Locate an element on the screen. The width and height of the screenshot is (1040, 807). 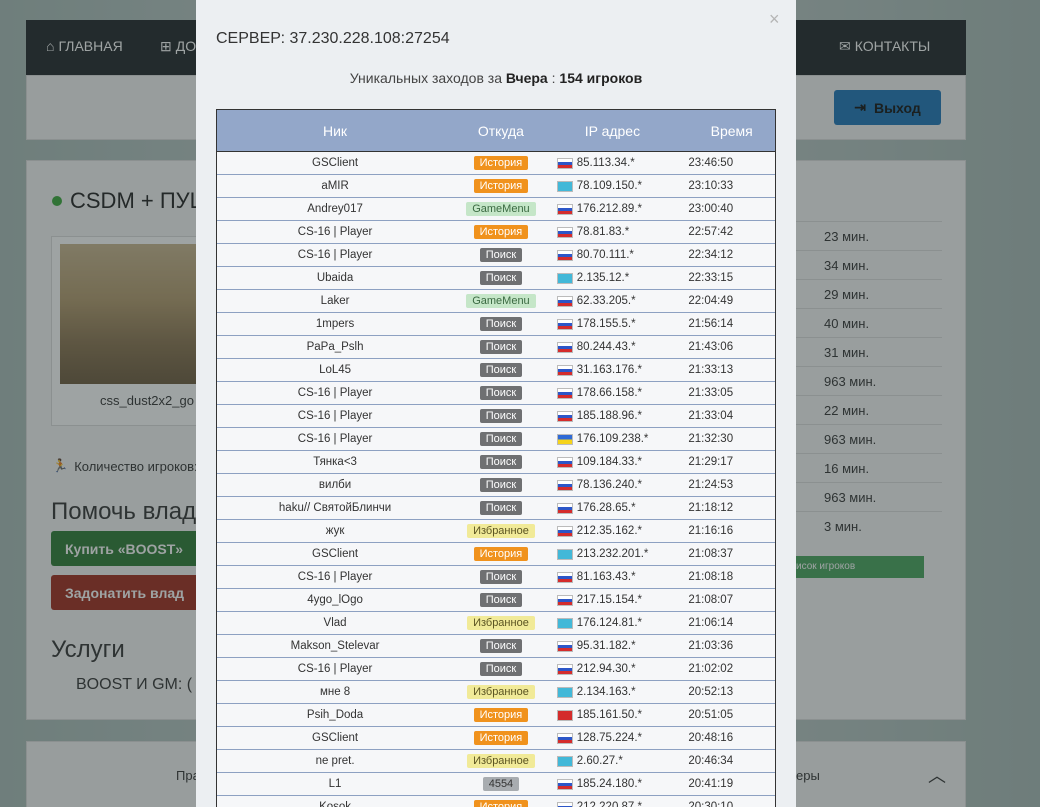
player-nick: ne pret. is located at coordinates (335, 761).